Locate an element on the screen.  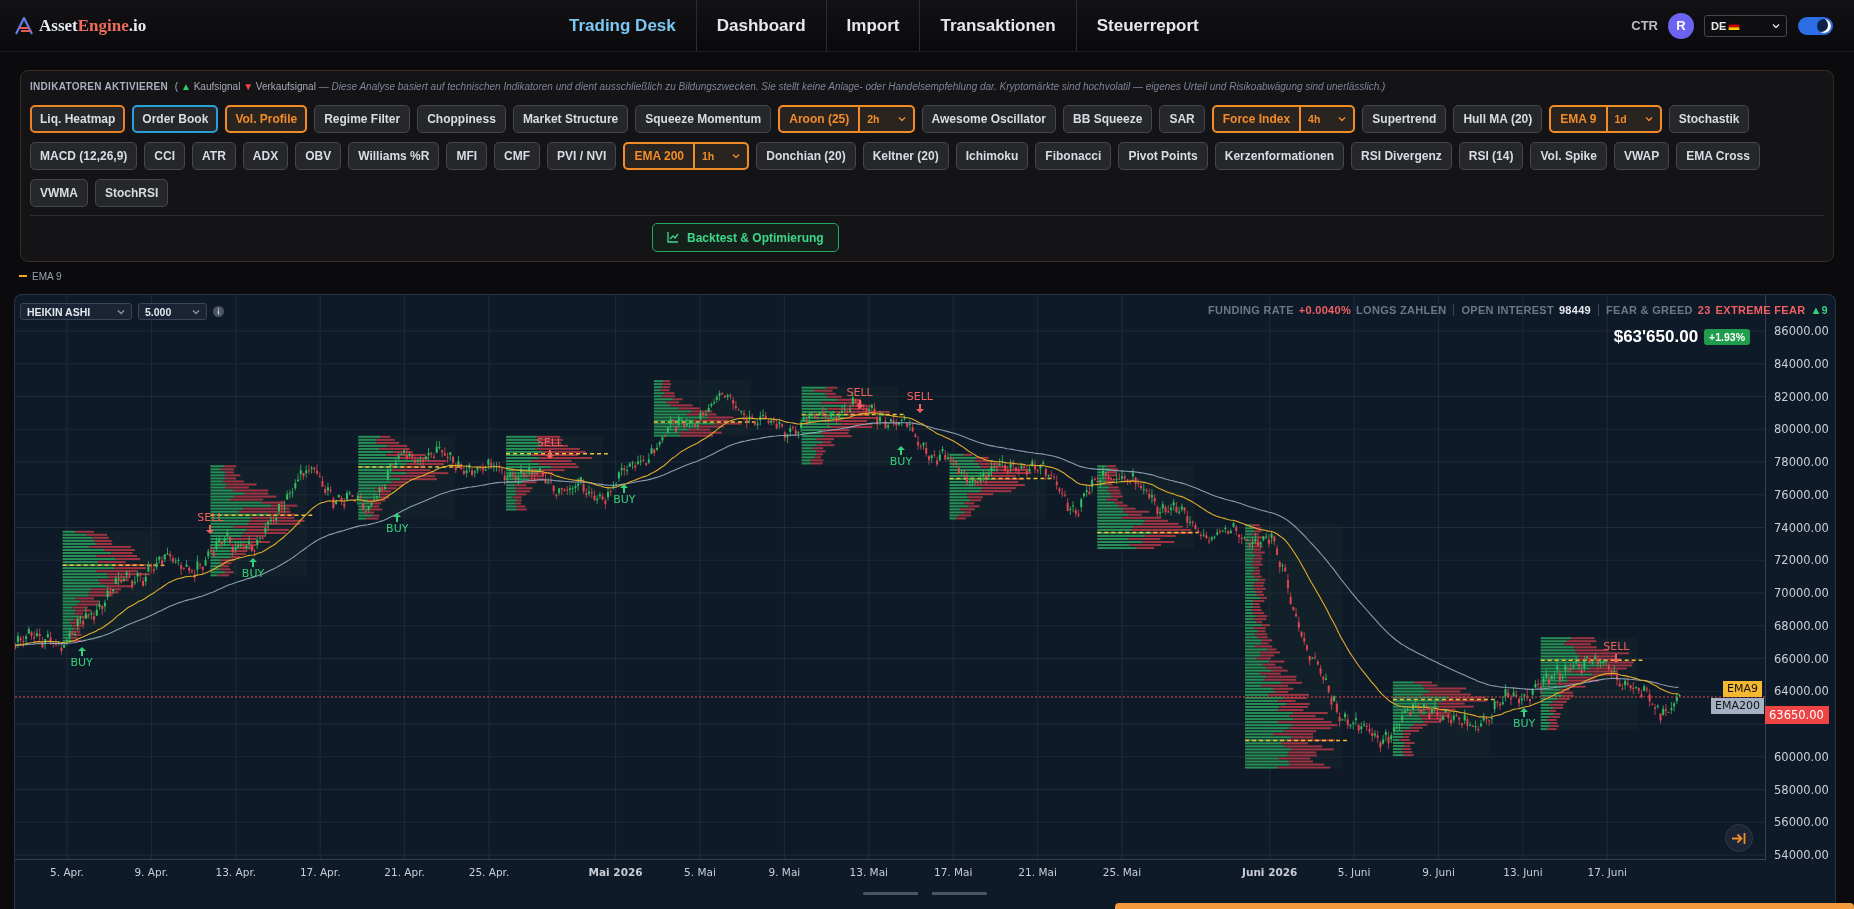
indicator-button: Awesome Oscillator is located at coordinates (989, 119).